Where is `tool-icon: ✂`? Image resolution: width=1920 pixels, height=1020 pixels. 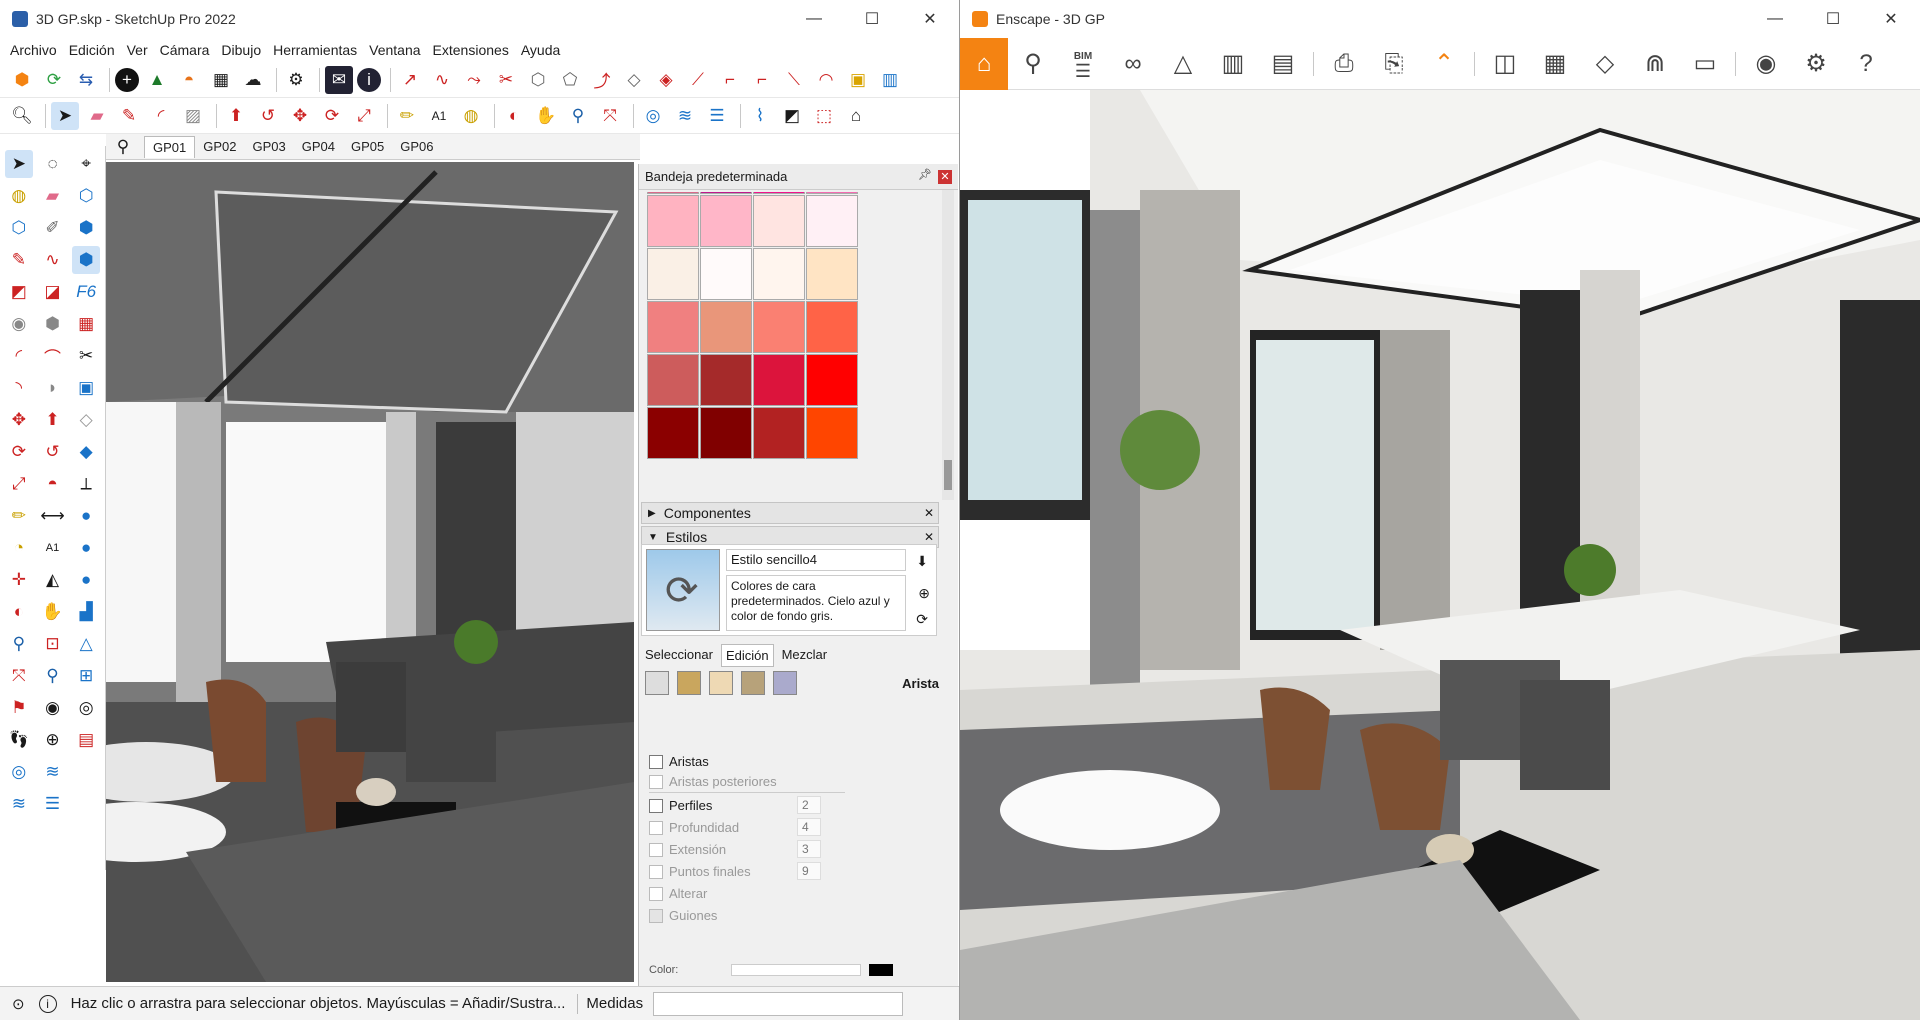
tool-icon: ✂ is located at coordinates (506, 80).